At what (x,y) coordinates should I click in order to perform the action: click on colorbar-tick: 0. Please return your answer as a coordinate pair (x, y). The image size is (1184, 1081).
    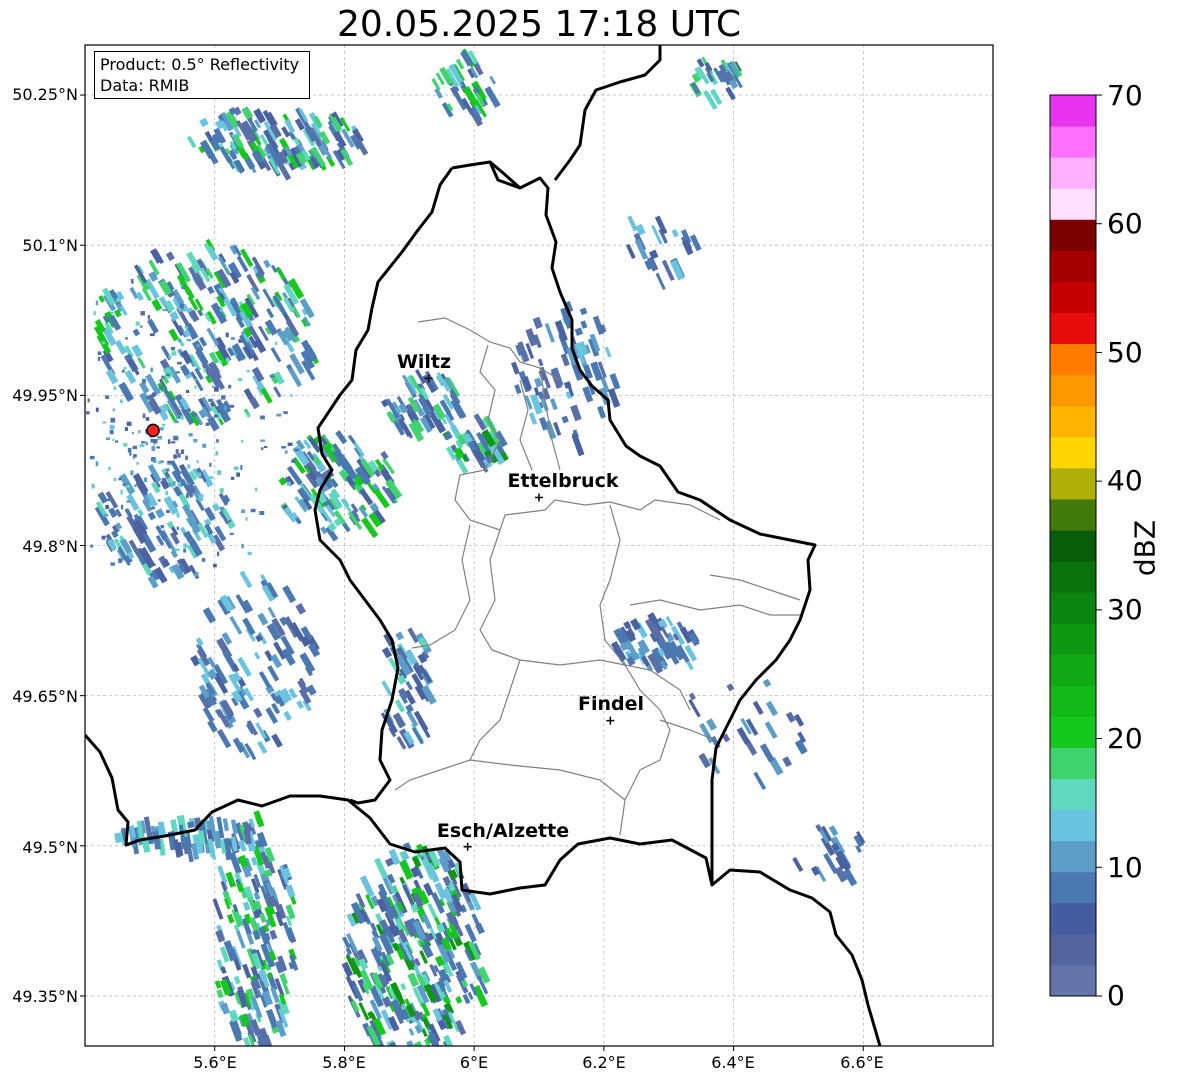
    Looking at the image, I should click on (1116, 995).